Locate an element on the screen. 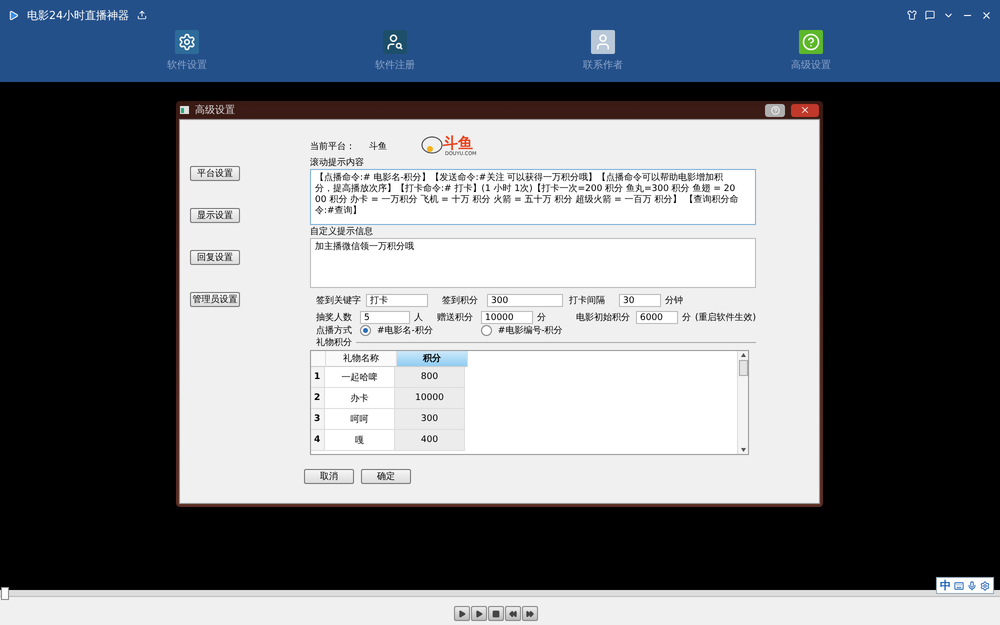  text-area: 加主播微信领一万积分哦 is located at coordinates (533, 263).